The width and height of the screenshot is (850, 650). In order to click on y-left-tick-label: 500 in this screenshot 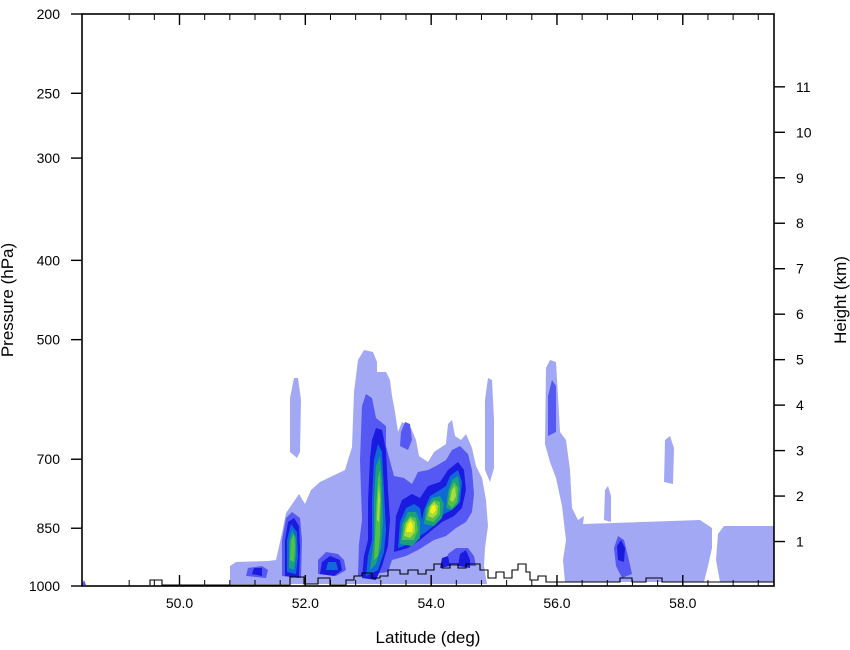, I will do `click(49, 340)`.